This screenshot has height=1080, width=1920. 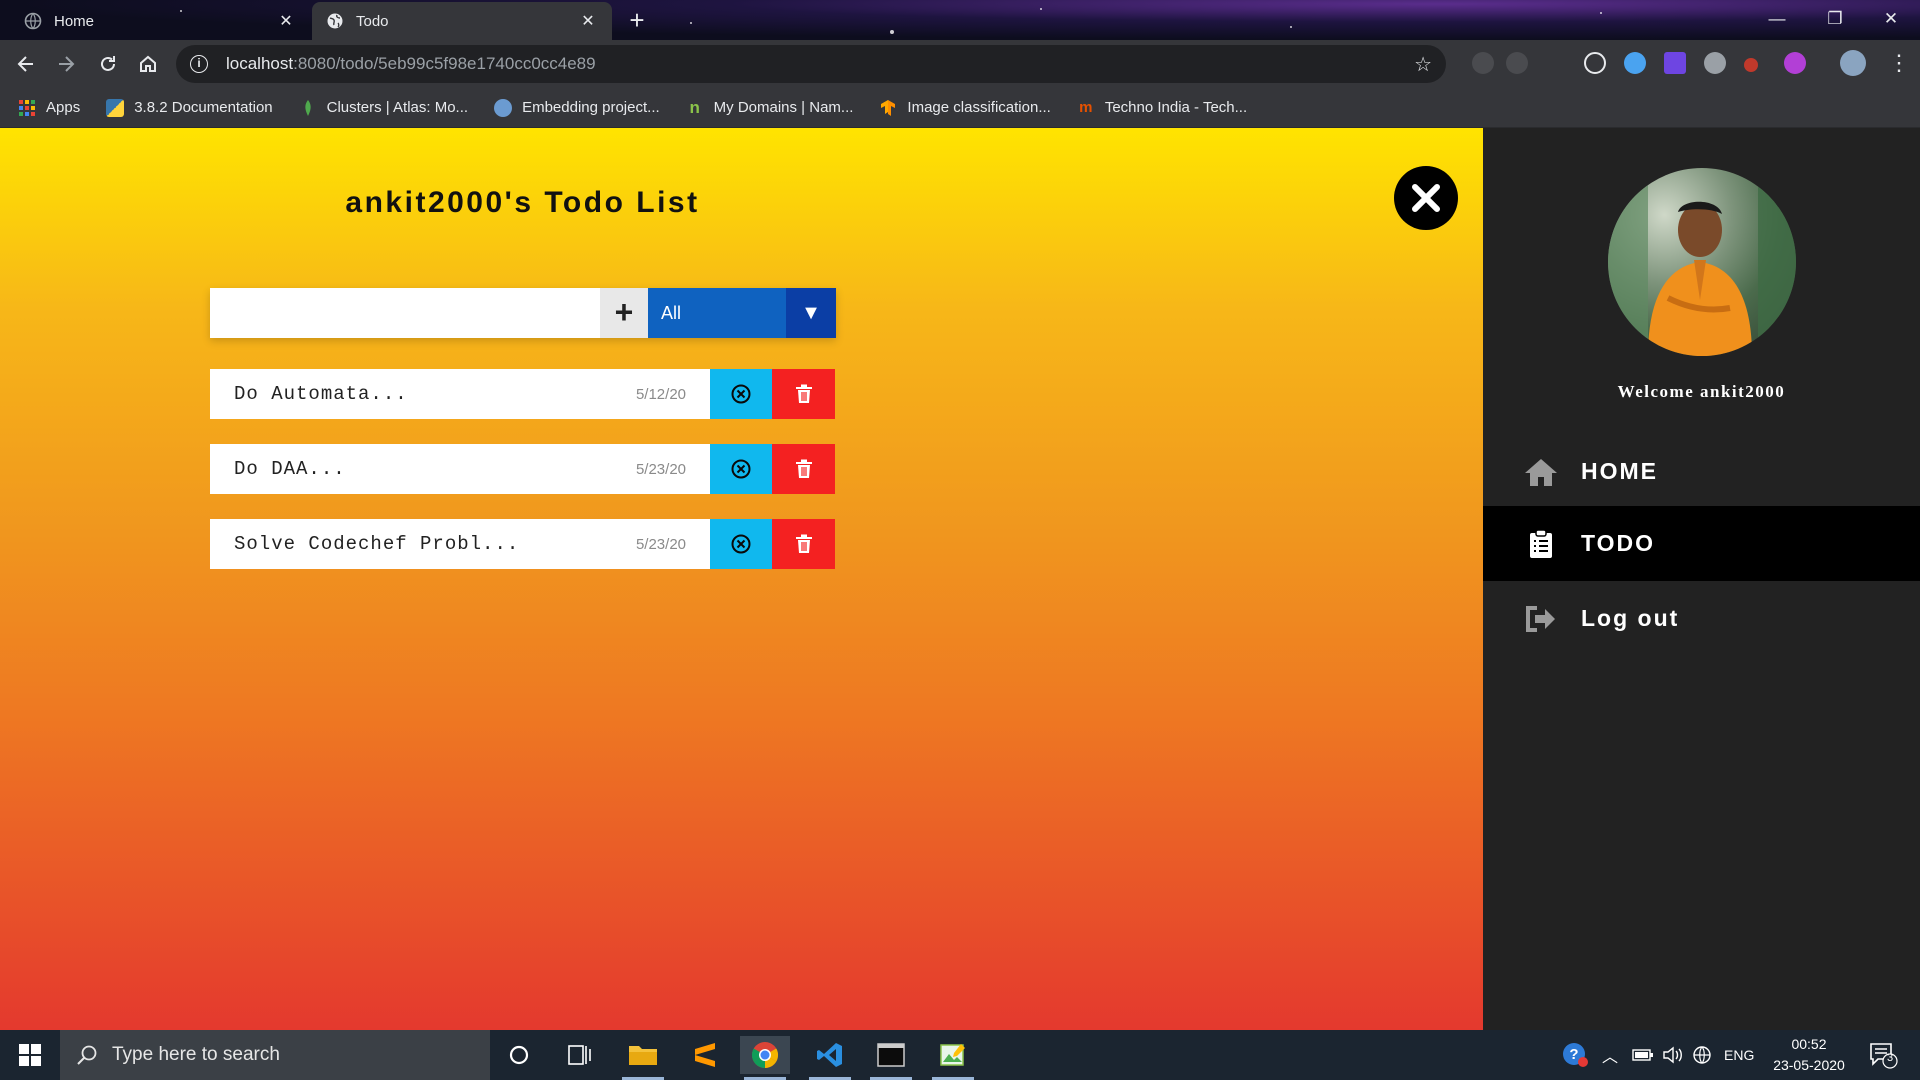 What do you see at coordinates (460, 544) in the screenshot?
I see `todo-body: Solve Codechef Probl... 5/23/20` at bounding box center [460, 544].